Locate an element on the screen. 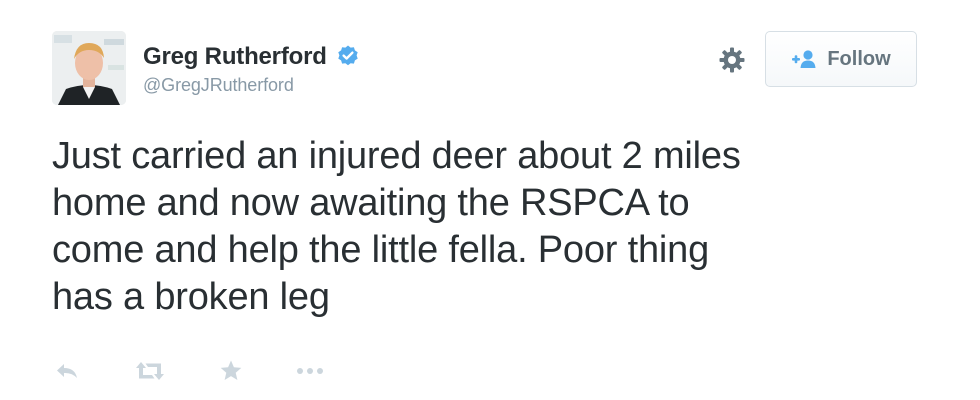 The height and width of the screenshot is (400, 980). gear-icon is located at coordinates (732, 60).